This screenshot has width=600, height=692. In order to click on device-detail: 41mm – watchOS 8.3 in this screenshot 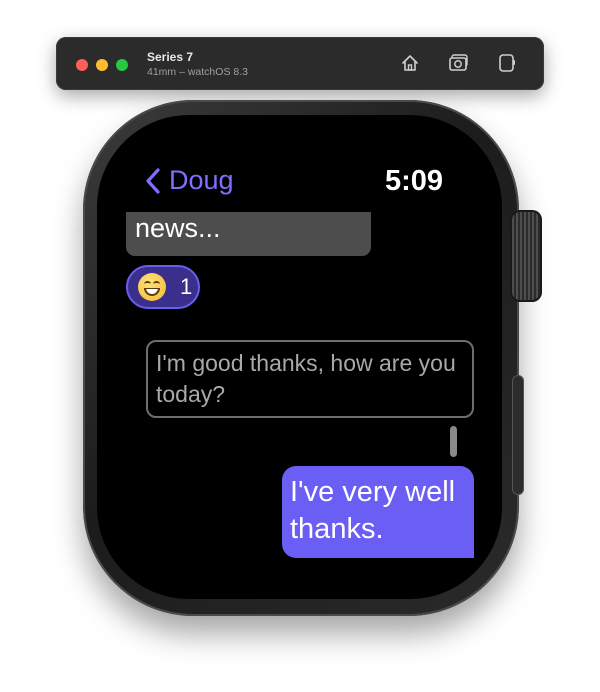, I will do `click(197, 72)`.